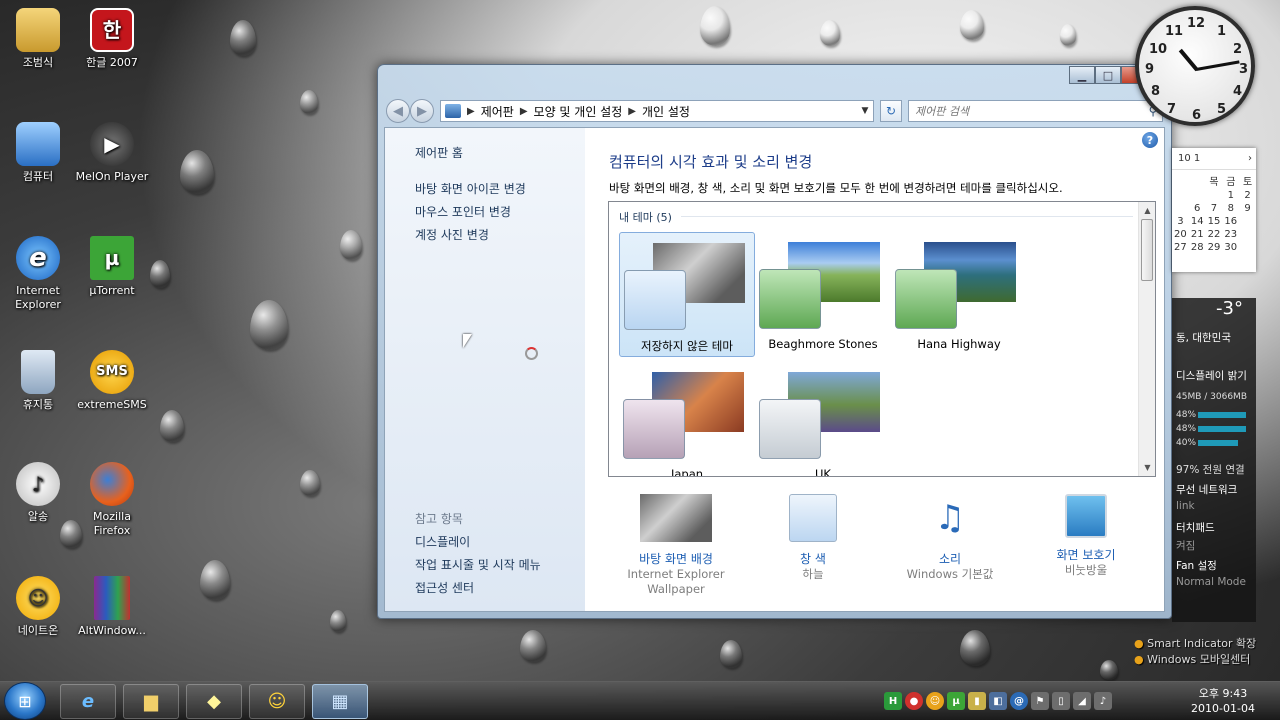 Image resolution: width=1280 pixels, height=720 pixels. I want to click on theme-group-label: 내 테마 (5), so click(645, 217).